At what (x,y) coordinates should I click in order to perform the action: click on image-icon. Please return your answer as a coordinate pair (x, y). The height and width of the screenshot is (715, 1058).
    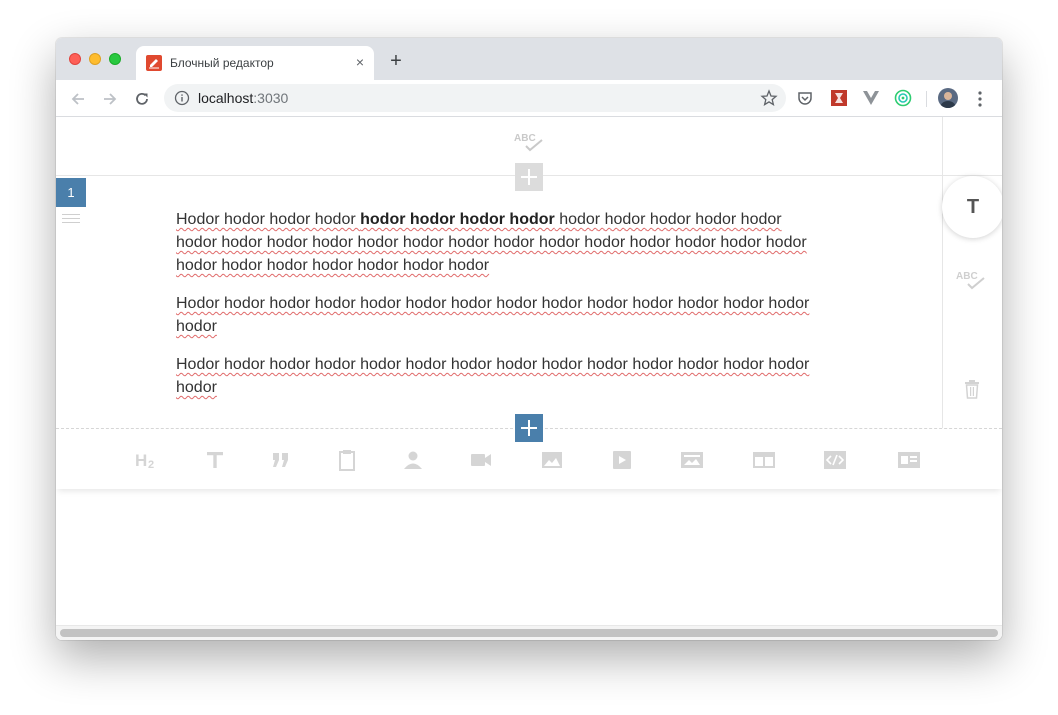
    Looking at the image, I should click on (552, 460).